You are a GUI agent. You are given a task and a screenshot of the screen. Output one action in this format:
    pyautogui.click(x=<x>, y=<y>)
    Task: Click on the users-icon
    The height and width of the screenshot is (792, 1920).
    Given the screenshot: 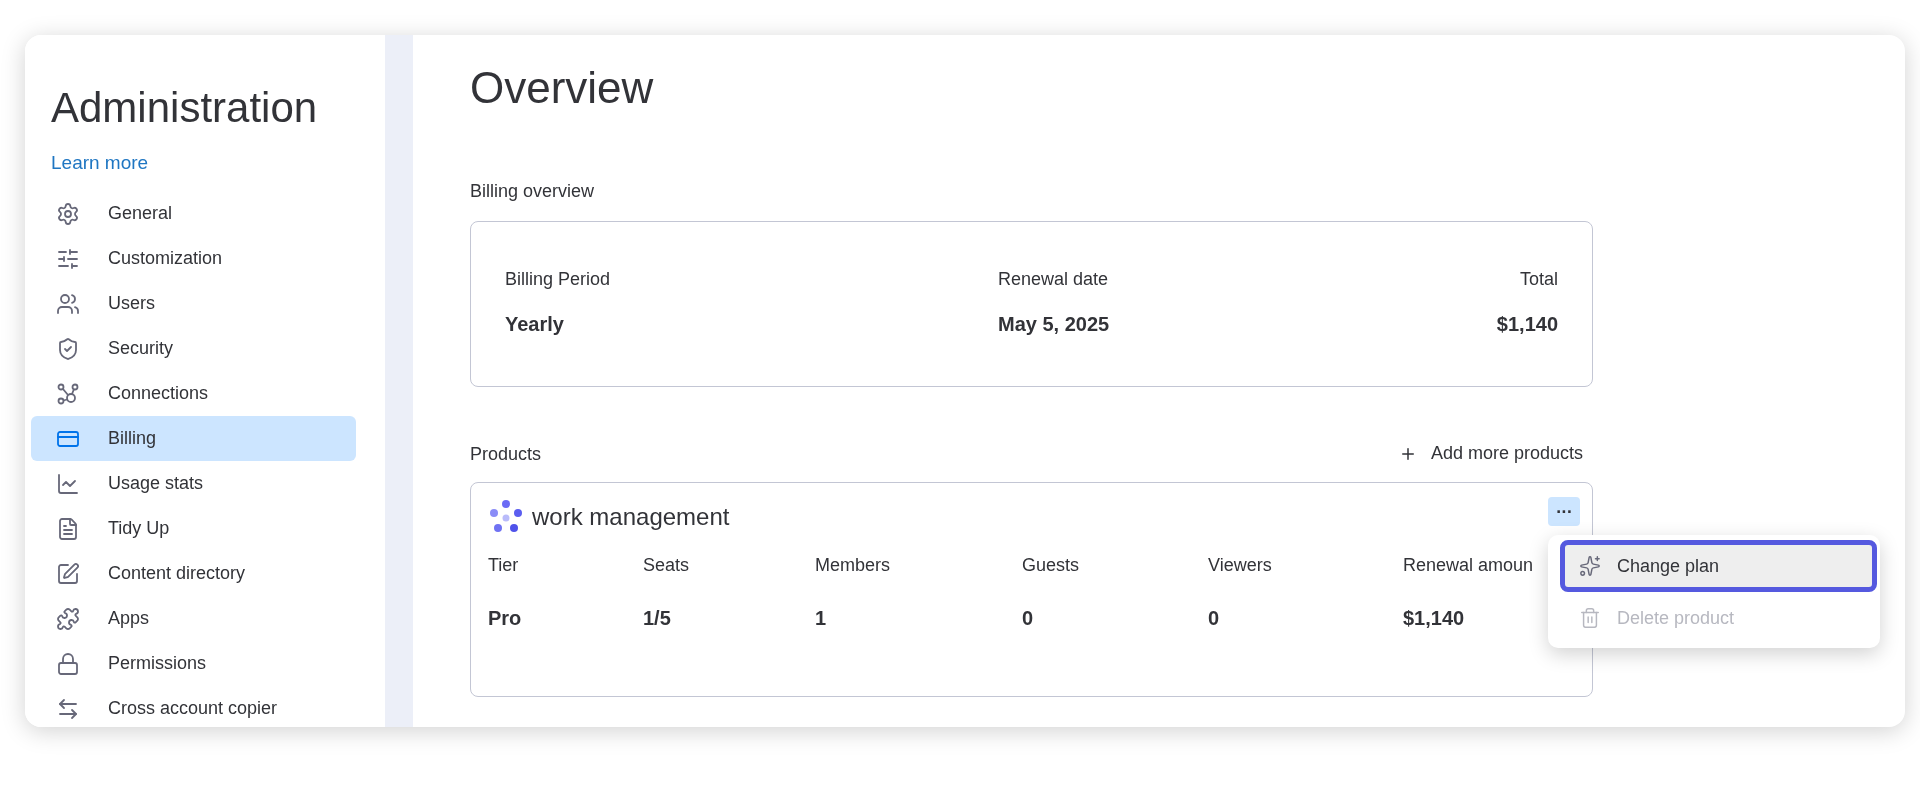 What is the action you would take?
    pyautogui.click(x=68, y=303)
    